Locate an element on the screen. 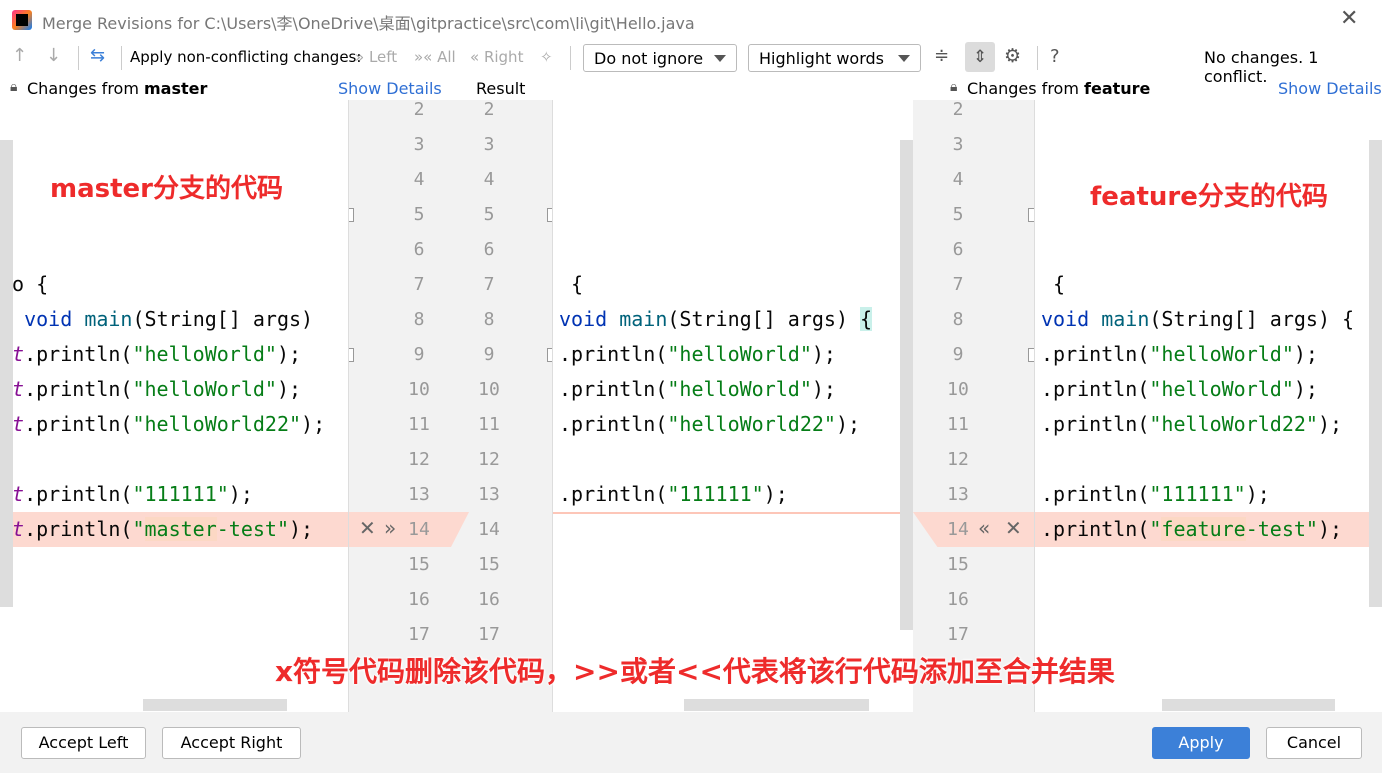  line-number: 2 is located at coordinates (958, 110).